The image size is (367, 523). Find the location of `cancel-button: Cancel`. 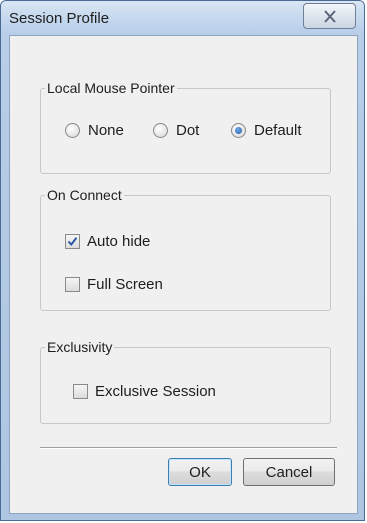

cancel-button: Cancel is located at coordinates (289, 472).